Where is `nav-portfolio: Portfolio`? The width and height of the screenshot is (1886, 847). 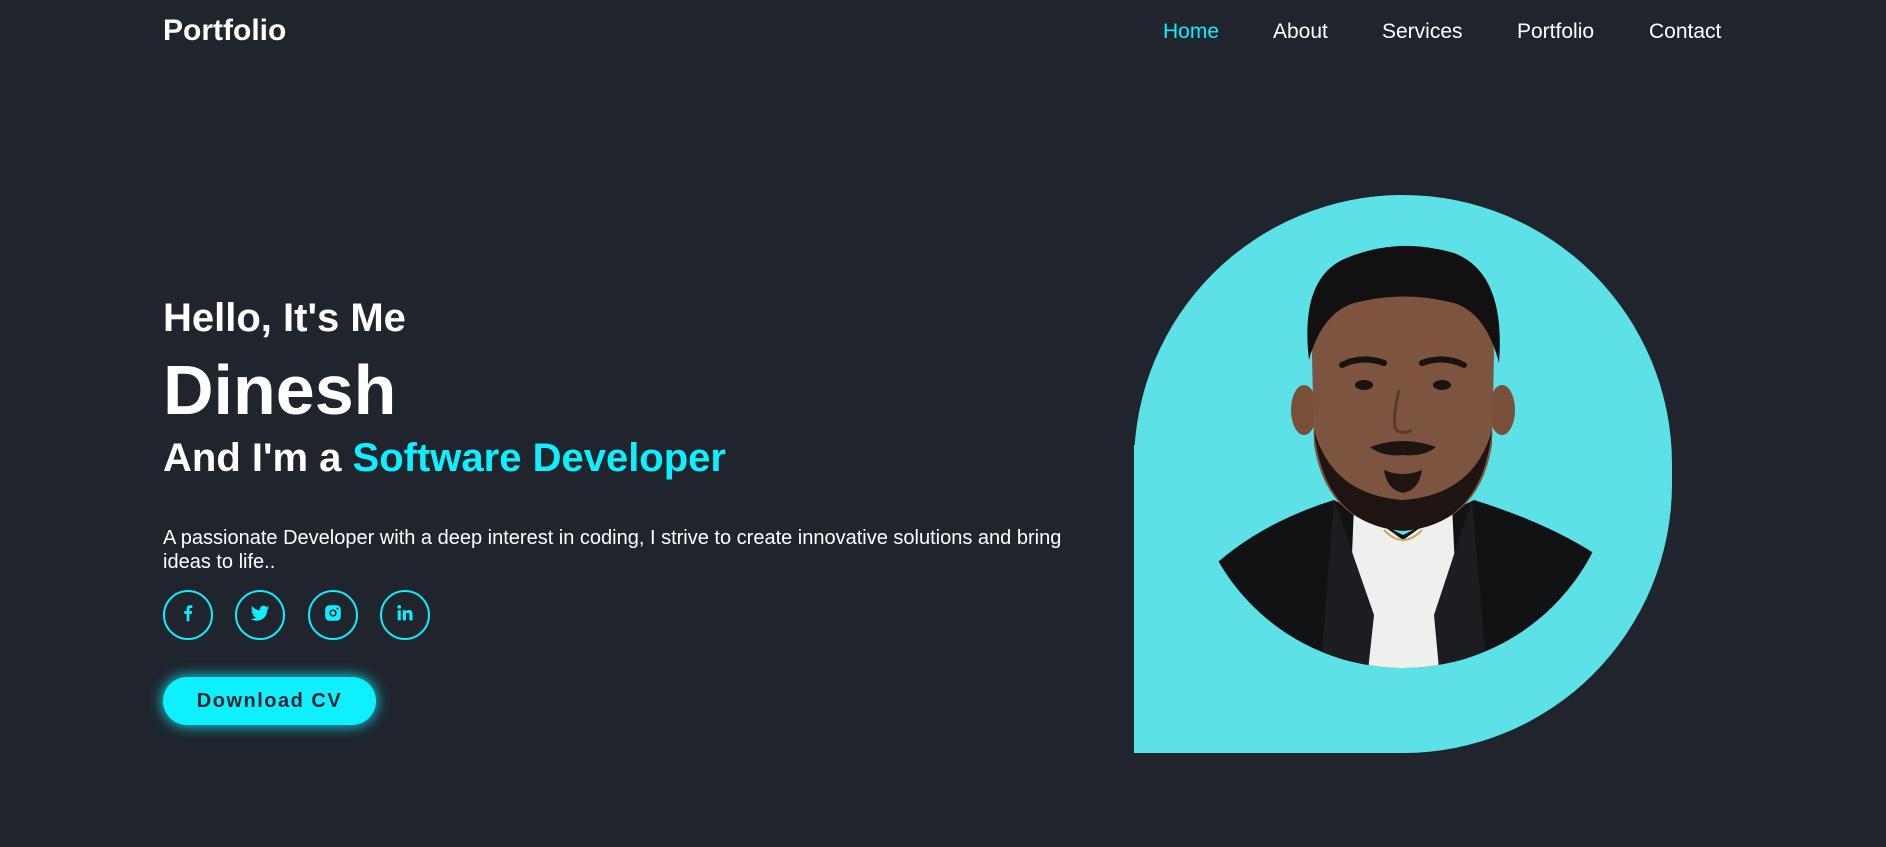 nav-portfolio: Portfolio is located at coordinates (1555, 32).